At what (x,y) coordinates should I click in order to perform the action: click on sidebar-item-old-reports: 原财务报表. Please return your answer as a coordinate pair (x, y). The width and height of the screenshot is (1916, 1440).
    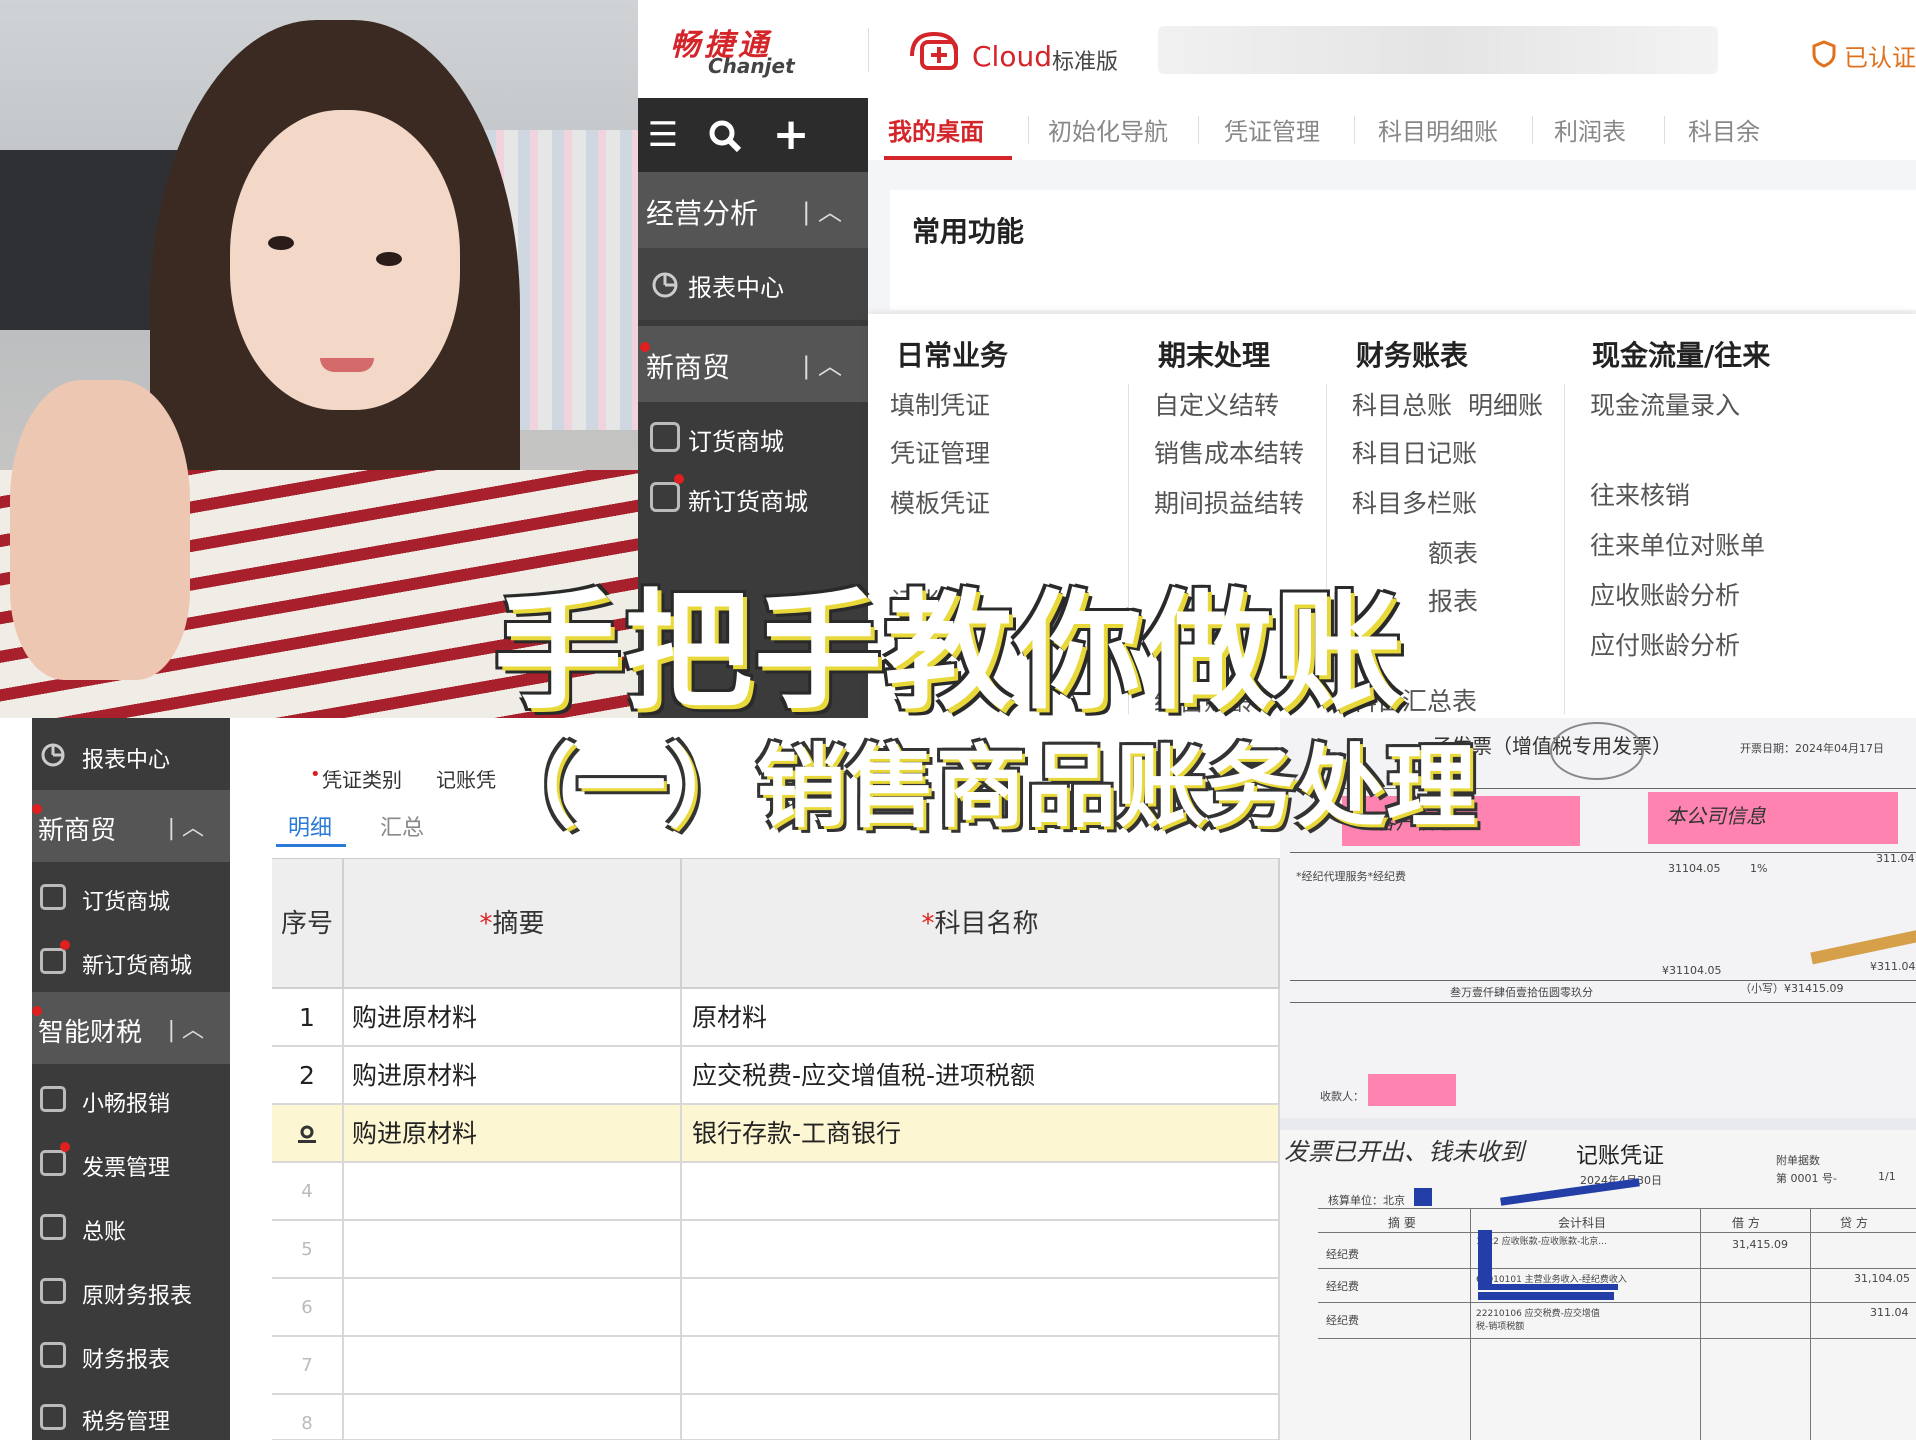
    Looking at the image, I should click on (131, 1292).